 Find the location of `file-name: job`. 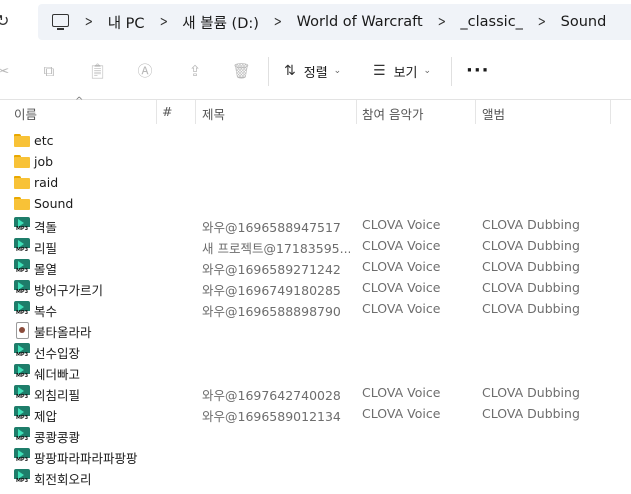

file-name: job is located at coordinates (44, 161).